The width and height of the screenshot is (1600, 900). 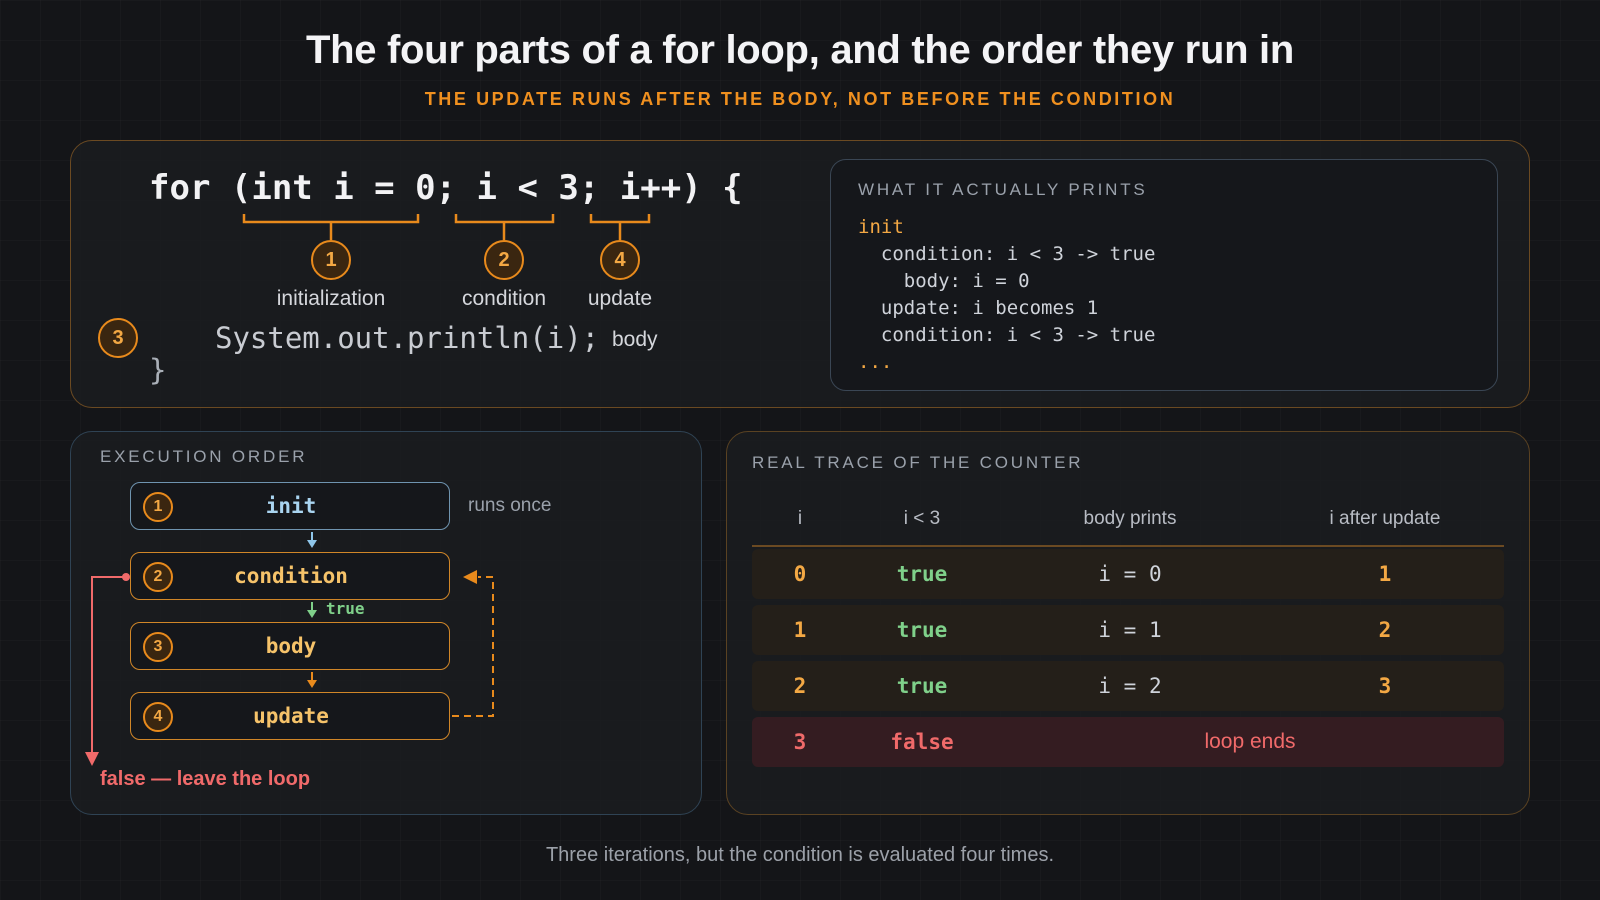 I want to click on step-label: body, so click(x=291, y=646).